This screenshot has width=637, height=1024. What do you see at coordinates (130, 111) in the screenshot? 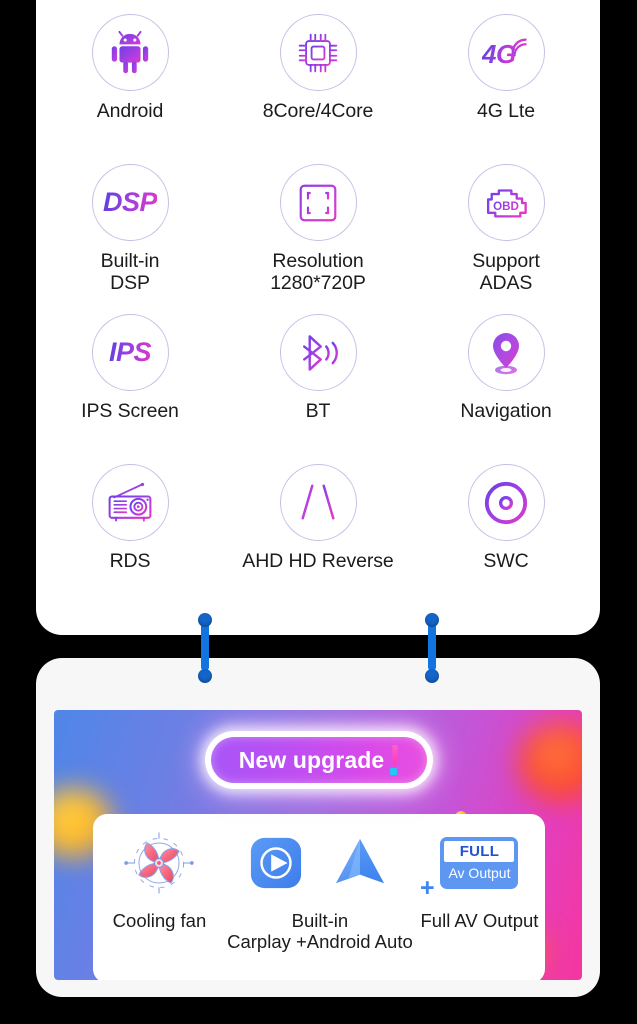
I see `feature-label: Android` at bounding box center [130, 111].